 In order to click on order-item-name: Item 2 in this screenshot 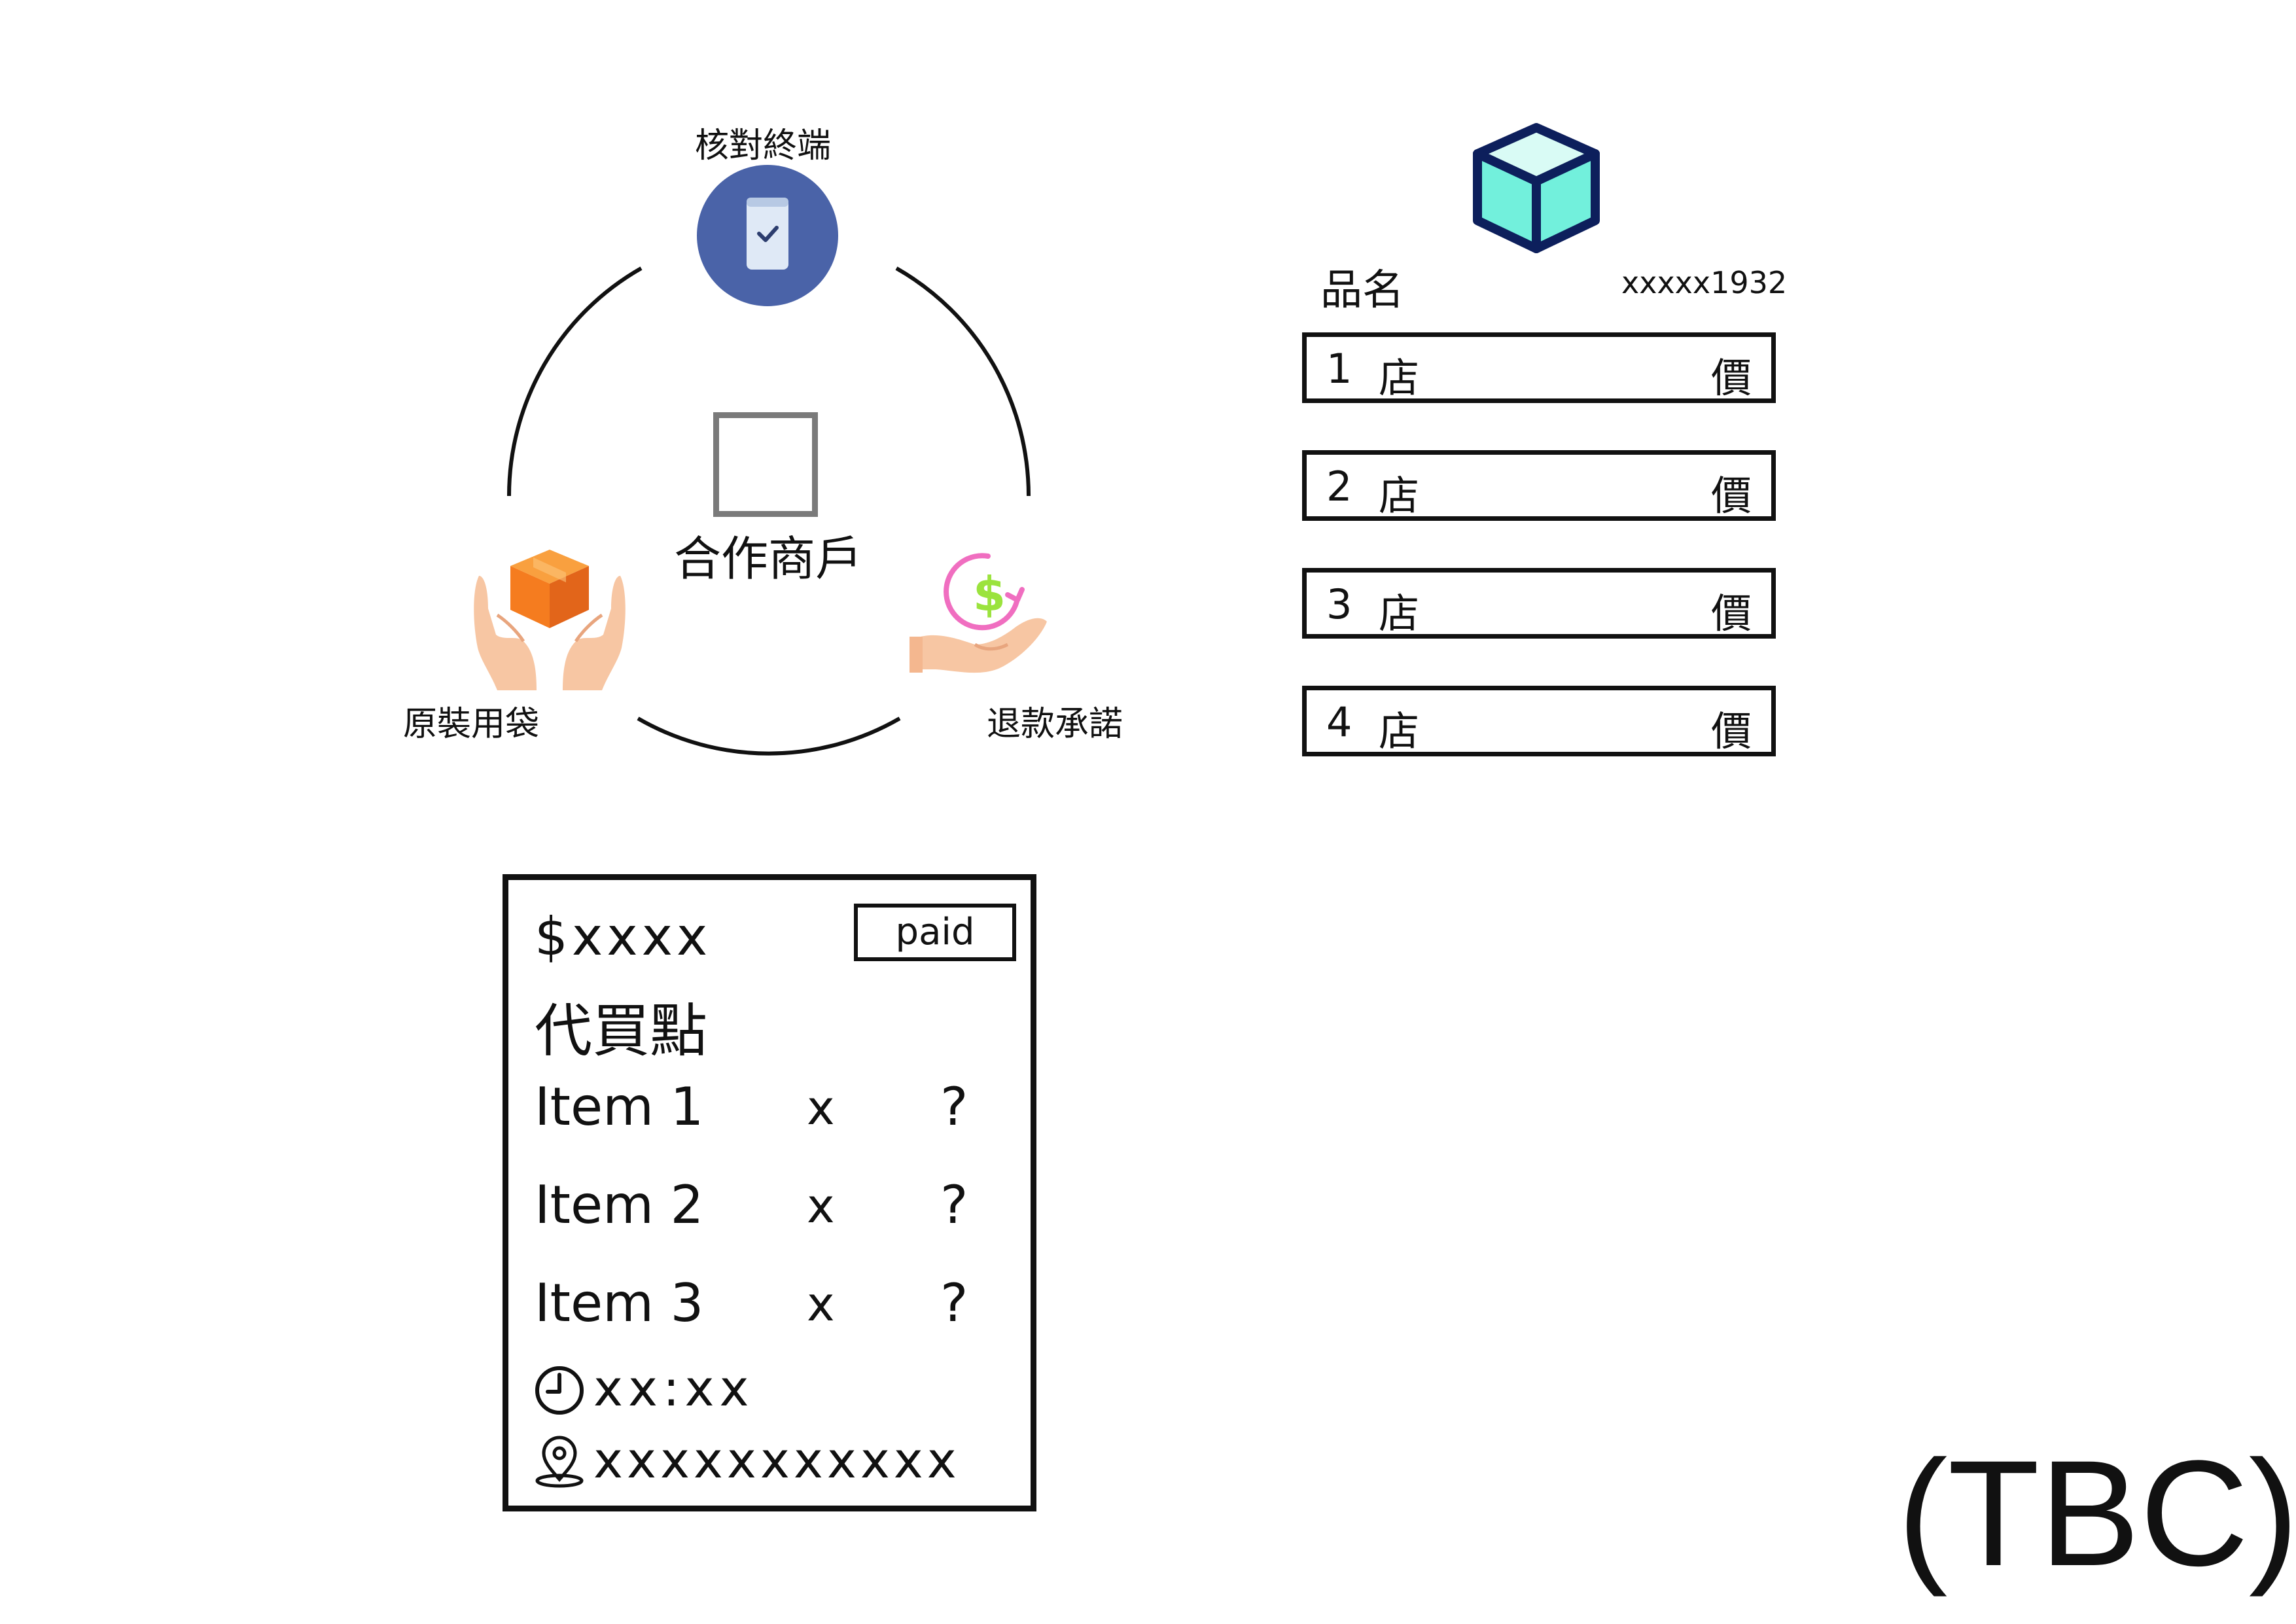, I will do `click(619, 1204)`.